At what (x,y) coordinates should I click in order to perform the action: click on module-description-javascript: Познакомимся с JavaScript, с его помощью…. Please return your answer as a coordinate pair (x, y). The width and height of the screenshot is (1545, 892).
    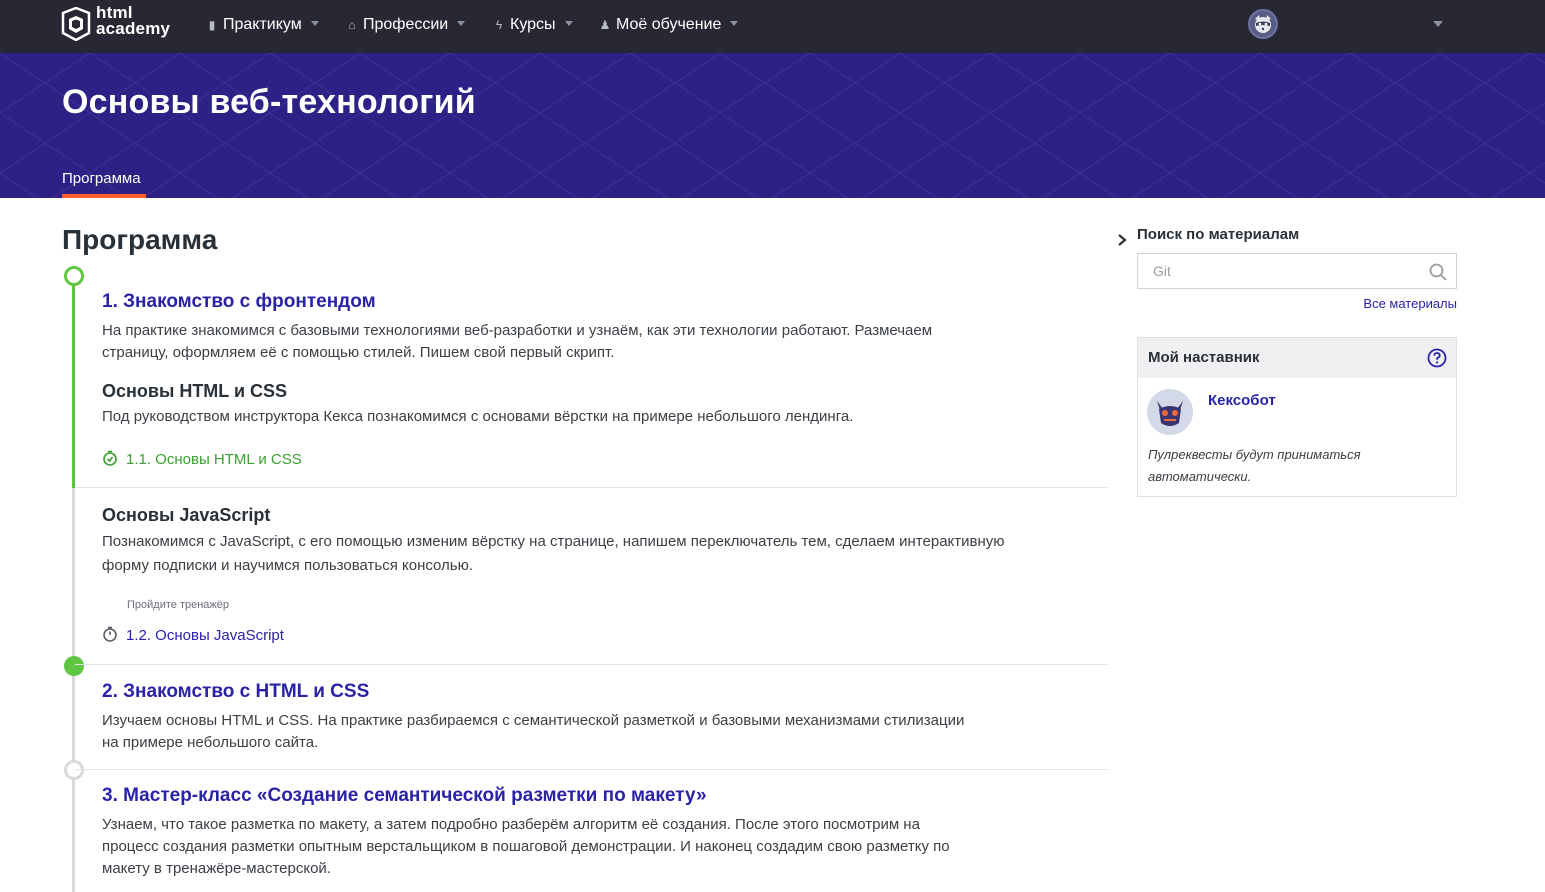
    Looking at the image, I should click on (582, 554).